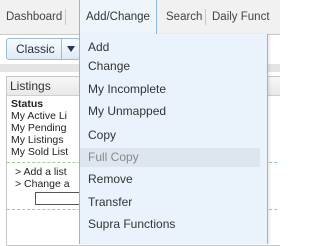 The height and width of the screenshot is (246, 320). I want to click on tab-dashboard: Dashboard, so click(36, 17).